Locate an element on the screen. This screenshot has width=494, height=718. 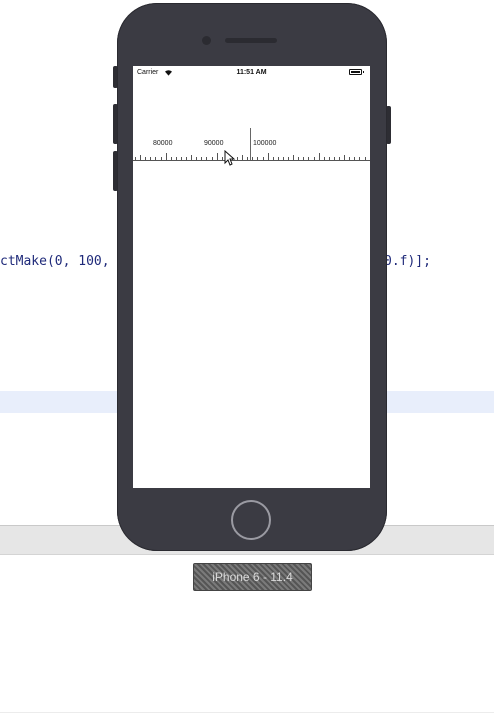
cursor-icon is located at coordinates (230, 158).